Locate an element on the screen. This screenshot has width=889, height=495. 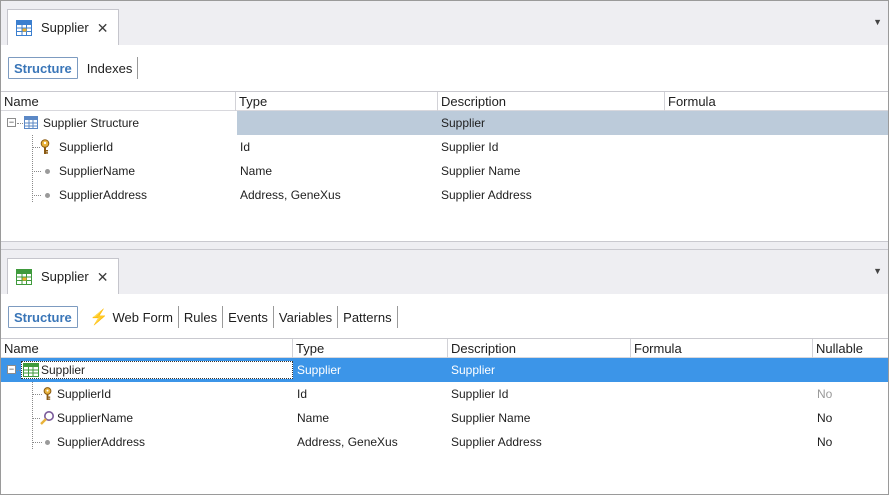
table-icon is located at coordinates (24, 27).